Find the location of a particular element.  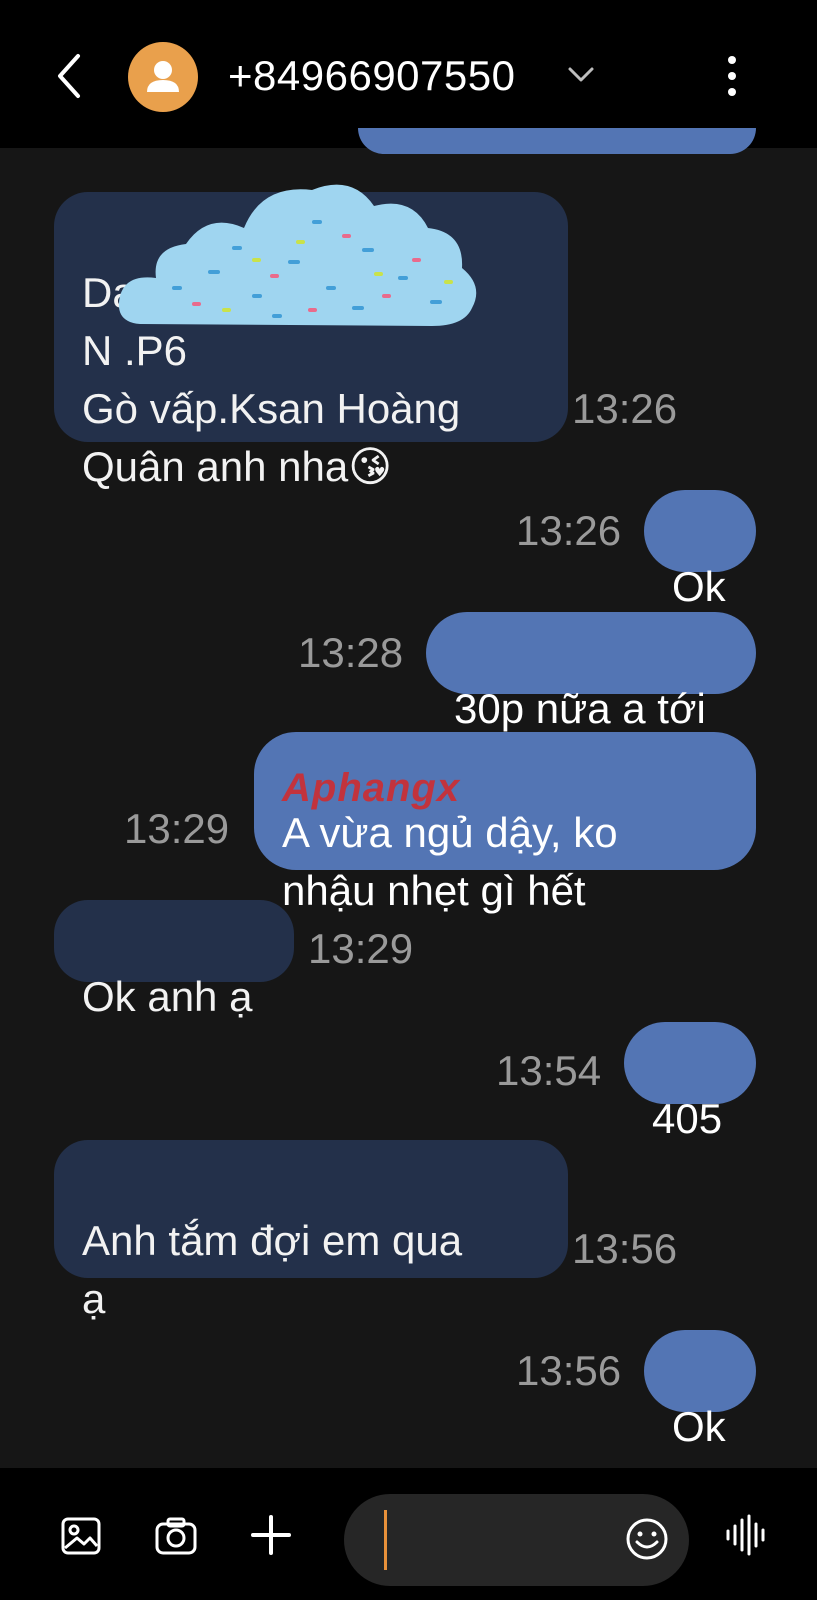

person-icon is located at coordinates (163, 76).